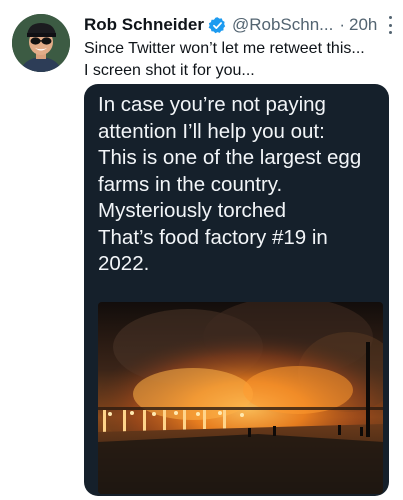  What do you see at coordinates (190, 184) in the screenshot?
I see `screenshot-text-line: farms in the country.` at bounding box center [190, 184].